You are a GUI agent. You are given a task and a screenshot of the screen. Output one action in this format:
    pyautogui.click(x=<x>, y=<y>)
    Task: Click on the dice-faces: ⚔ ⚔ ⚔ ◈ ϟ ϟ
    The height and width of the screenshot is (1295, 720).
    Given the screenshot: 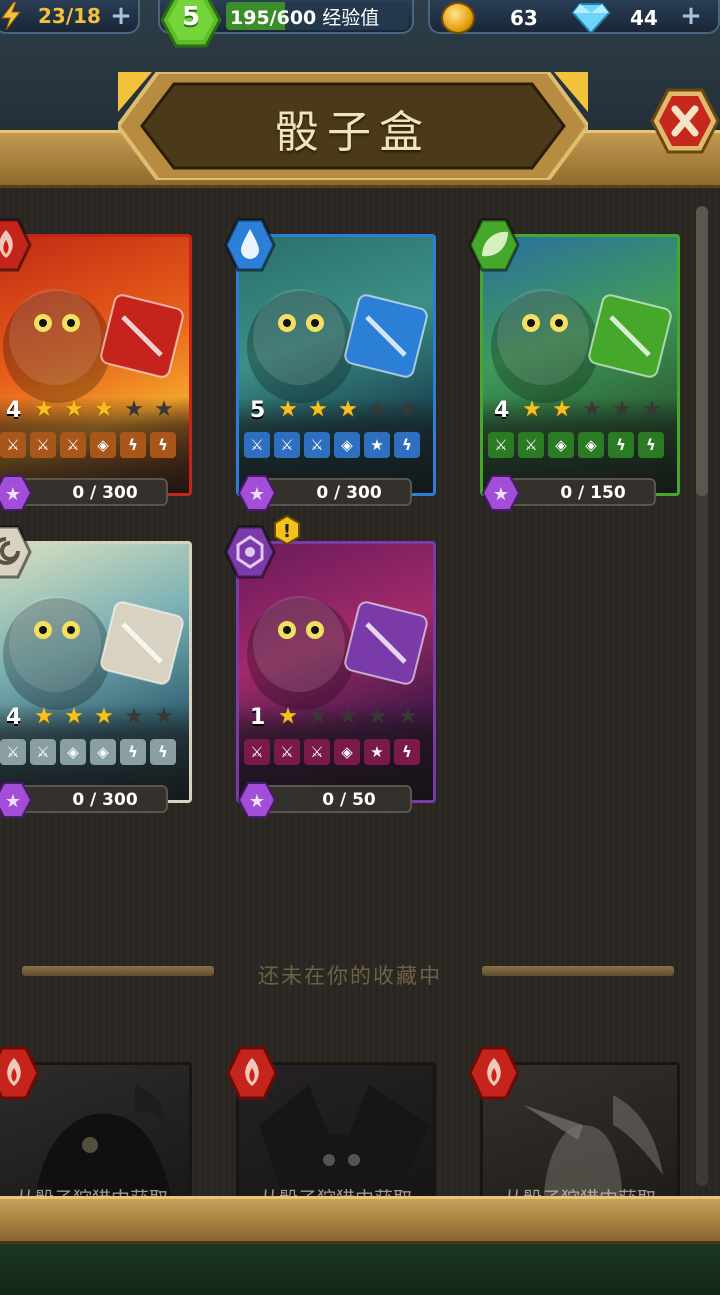 What is the action you would take?
    pyautogui.click(x=88, y=445)
    